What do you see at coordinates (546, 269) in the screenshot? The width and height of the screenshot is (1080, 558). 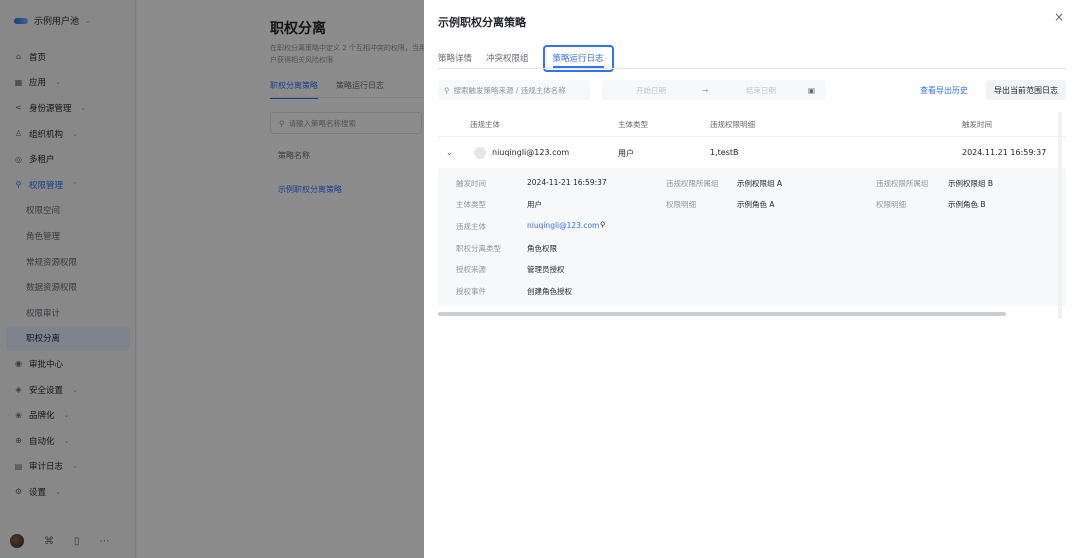 I see `detail-value: 管理员授权` at bounding box center [546, 269].